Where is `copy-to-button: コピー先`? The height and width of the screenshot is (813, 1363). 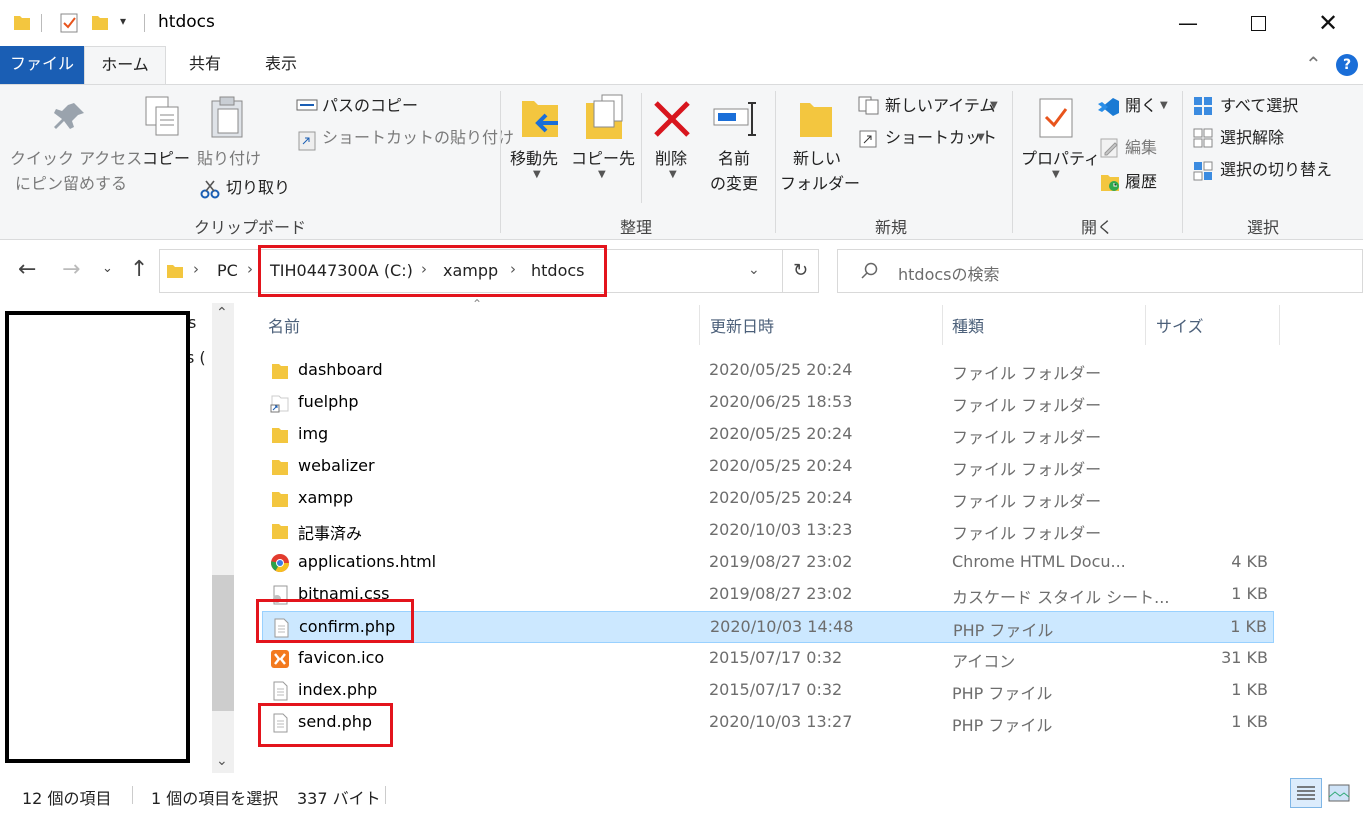
copy-to-button: コピー先 is located at coordinates (603, 159).